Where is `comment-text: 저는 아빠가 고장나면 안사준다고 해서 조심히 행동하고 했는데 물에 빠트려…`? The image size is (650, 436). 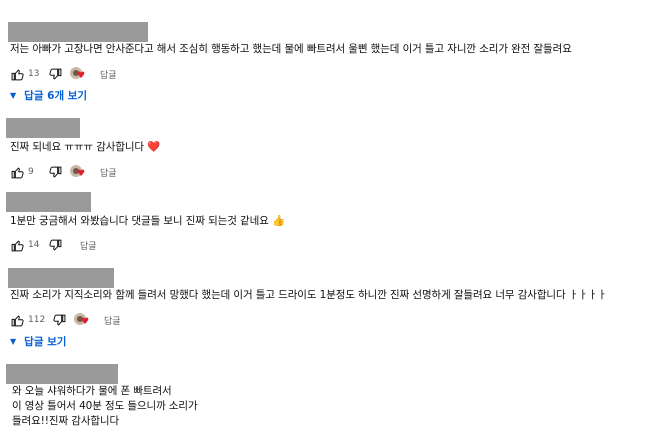 comment-text: 저는 아빠가 고장나면 안사준다고 해서 조심히 행동하고 했는데 물에 빠트려… is located at coordinates (291, 49).